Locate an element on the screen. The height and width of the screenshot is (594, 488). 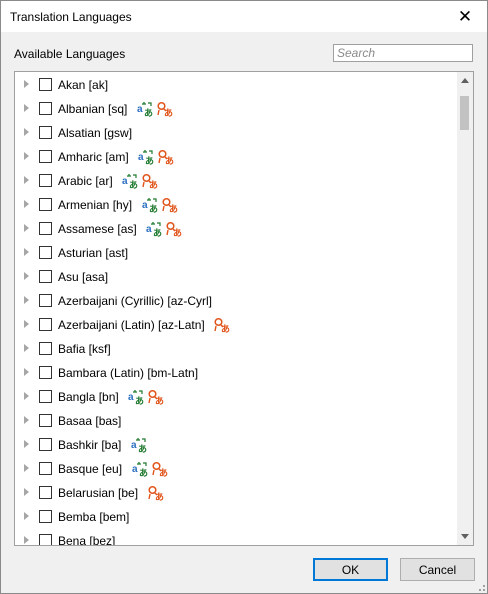
language-row: Asu [asa] is located at coordinates (236, 277).